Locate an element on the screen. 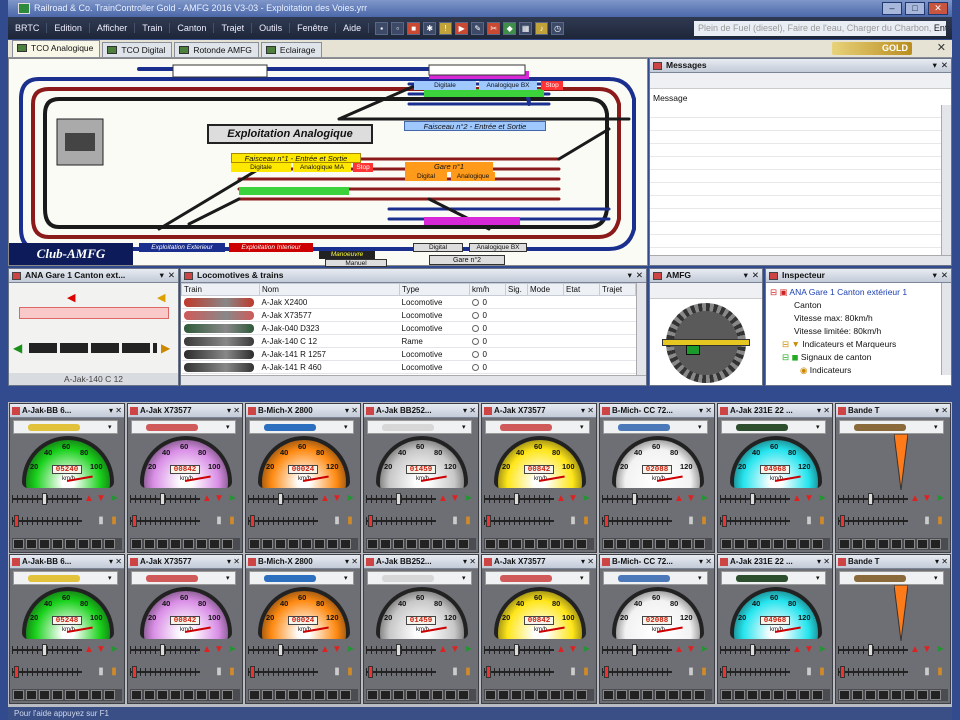 The width and height of the screenshot is (960, 720). loco-list-hscroll is located at coordinates (413, 380).